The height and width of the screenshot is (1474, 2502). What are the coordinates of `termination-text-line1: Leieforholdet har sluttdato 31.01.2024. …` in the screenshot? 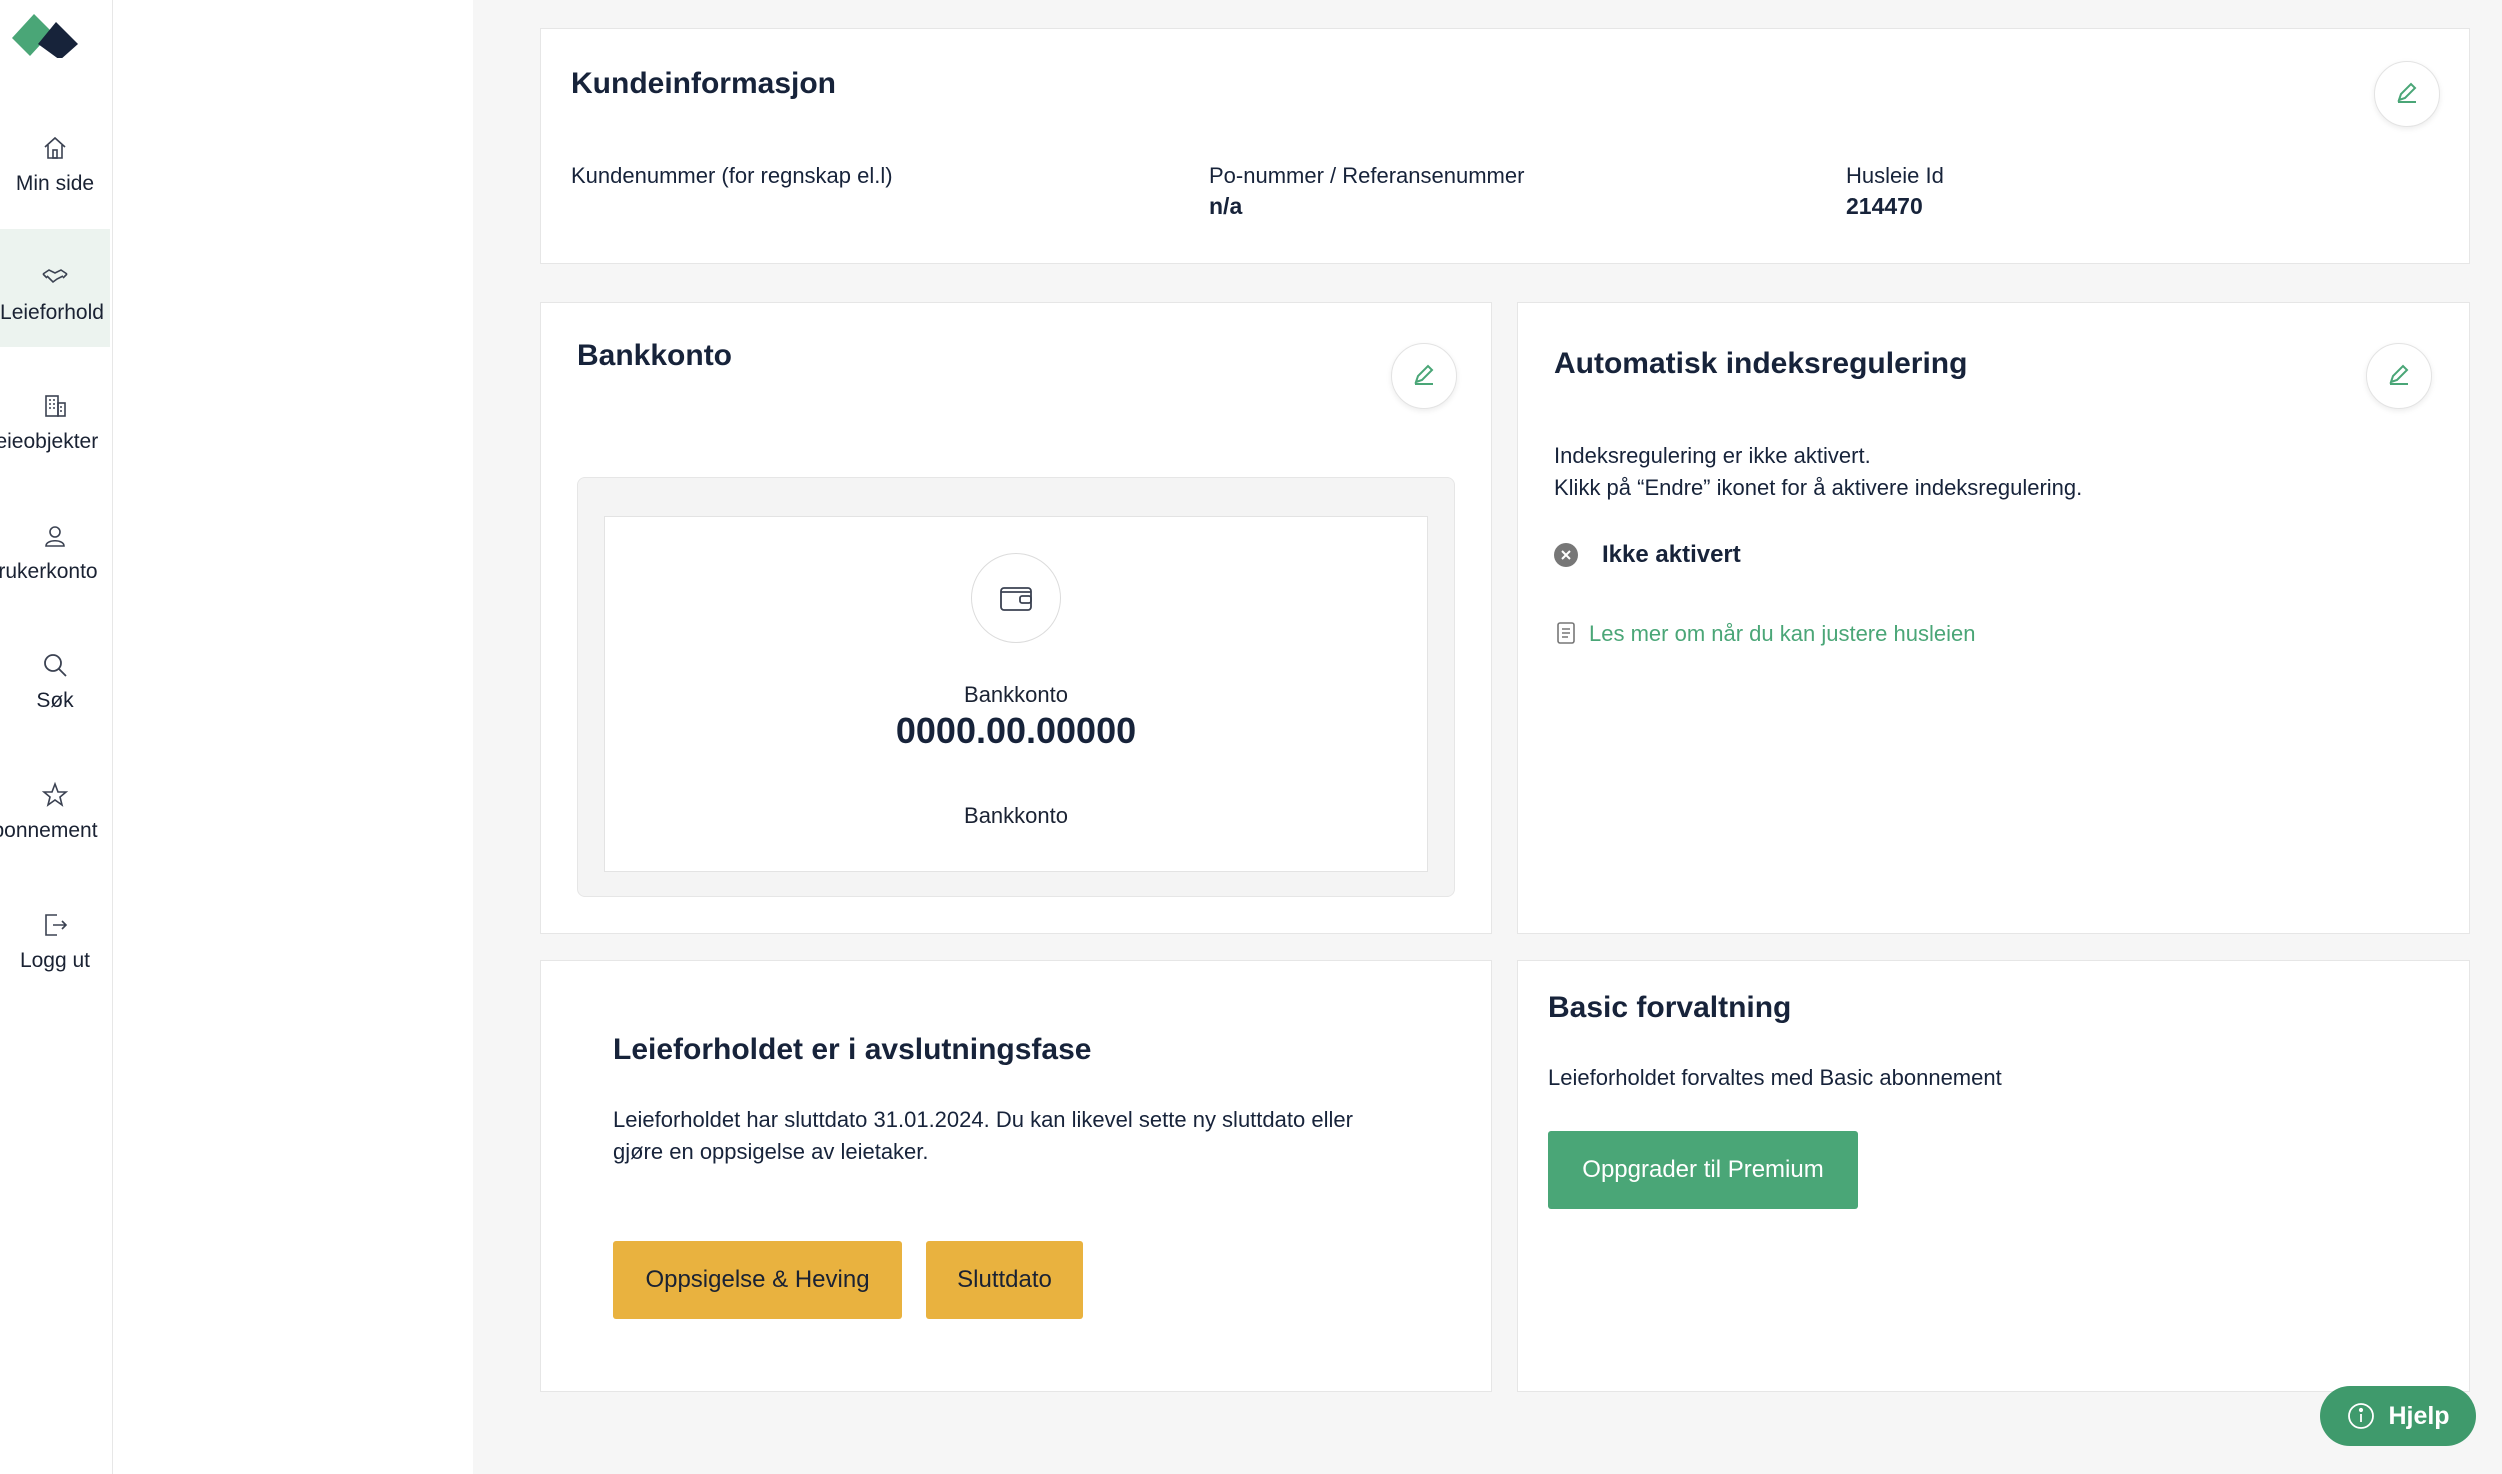 It's located at (983, 1119).